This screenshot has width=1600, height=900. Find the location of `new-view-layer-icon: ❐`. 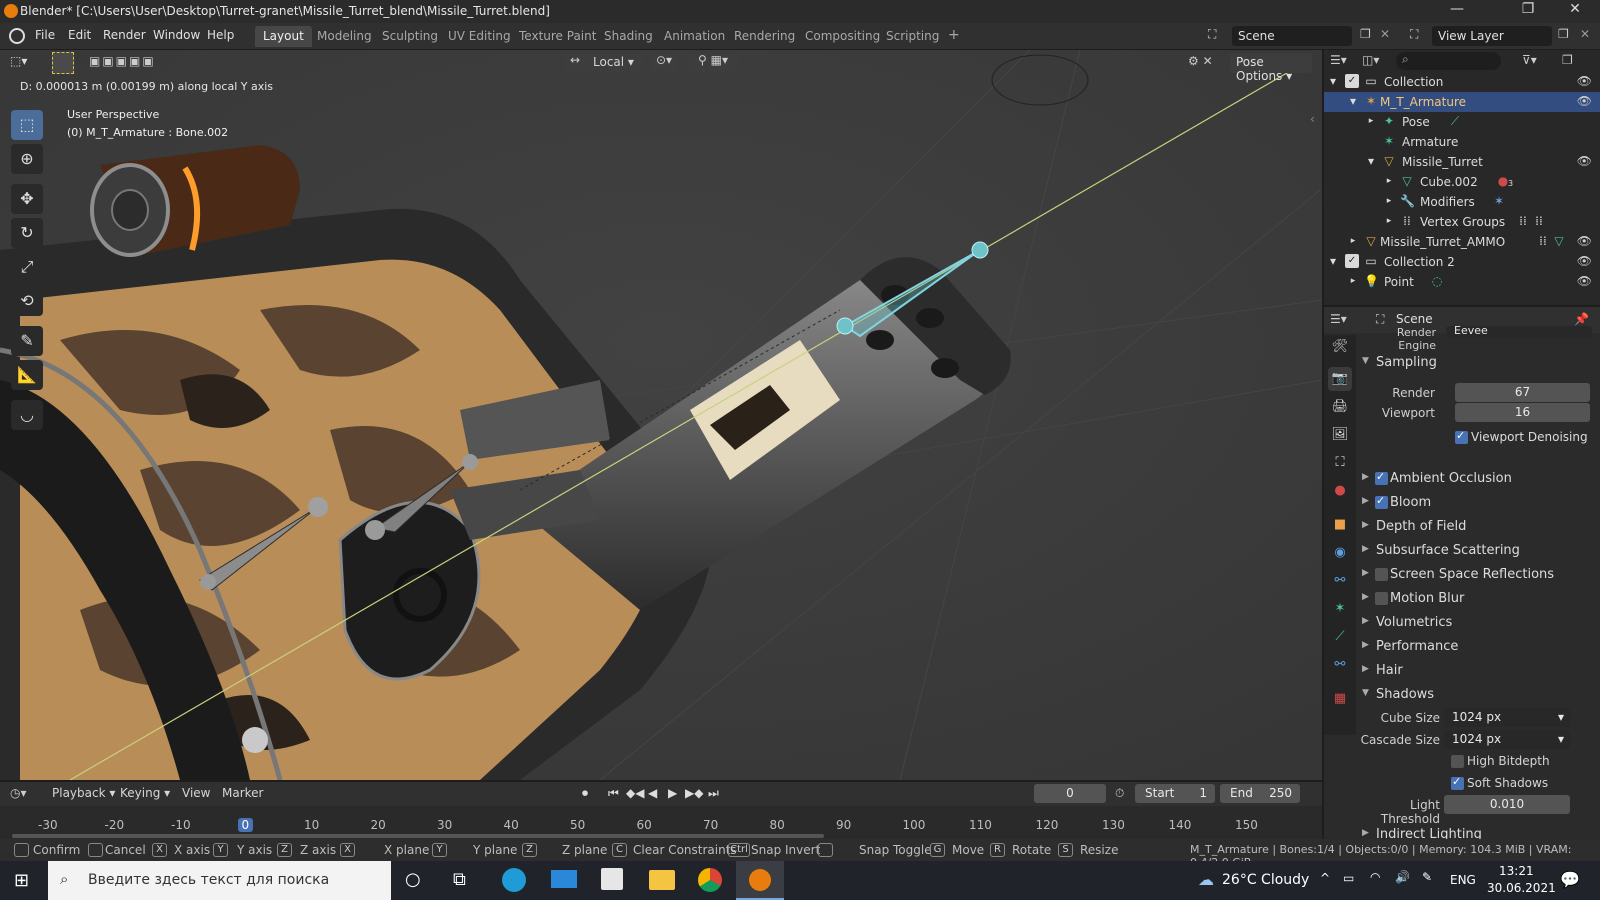

new-view-layer-icon: ❐ is located at coordinates (1563, 34).